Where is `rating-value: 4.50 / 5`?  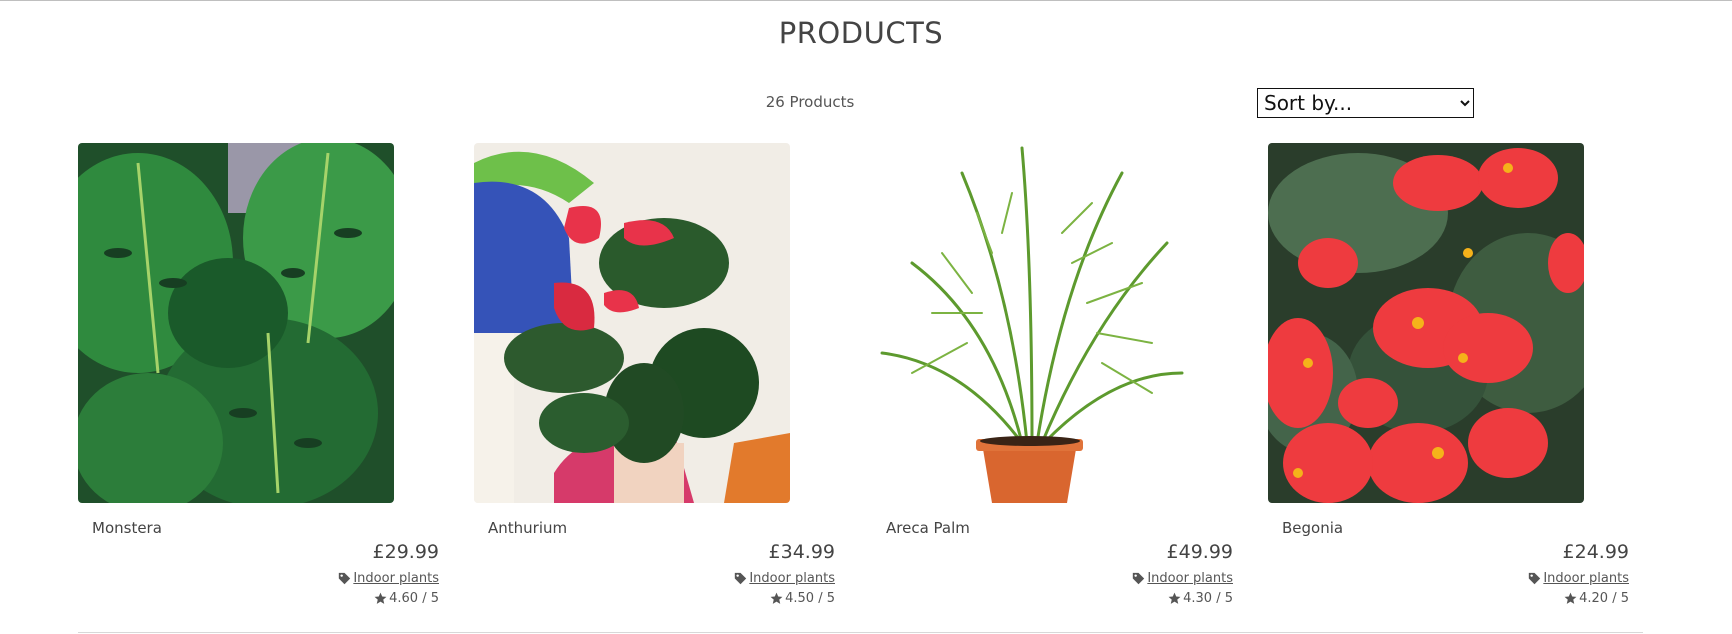 rating-value: 4.50 / 5 is located at coordinates (810, 598).